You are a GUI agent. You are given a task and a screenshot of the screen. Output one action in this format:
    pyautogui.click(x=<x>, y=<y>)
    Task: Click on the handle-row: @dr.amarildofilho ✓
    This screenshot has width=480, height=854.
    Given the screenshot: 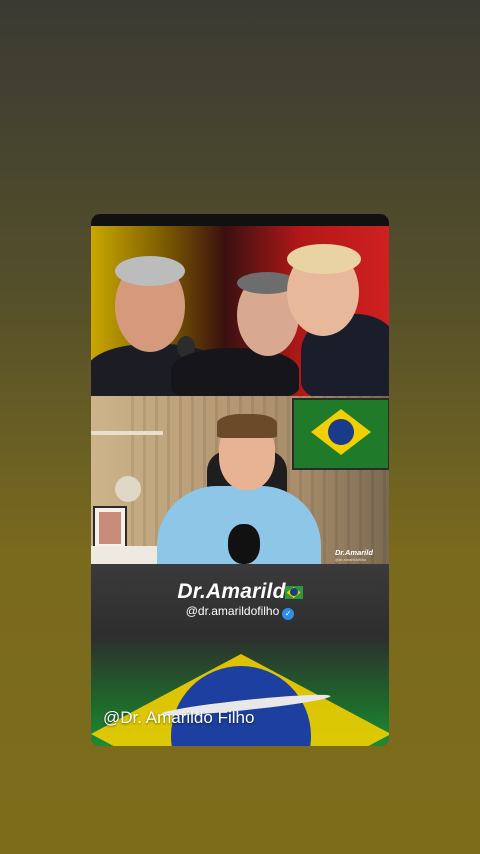 What is the action you would take?
    pyautogui.click(x=240, y=612)
    